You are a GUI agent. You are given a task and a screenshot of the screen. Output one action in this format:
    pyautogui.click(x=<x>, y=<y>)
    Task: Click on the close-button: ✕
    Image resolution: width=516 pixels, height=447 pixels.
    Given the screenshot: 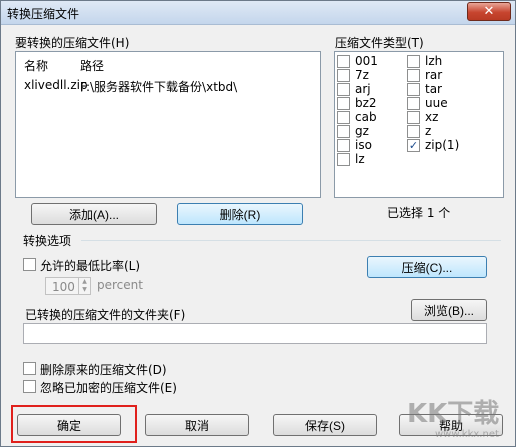 What is the action you would take?
    pyautogui.click(x=489, y=11)
    